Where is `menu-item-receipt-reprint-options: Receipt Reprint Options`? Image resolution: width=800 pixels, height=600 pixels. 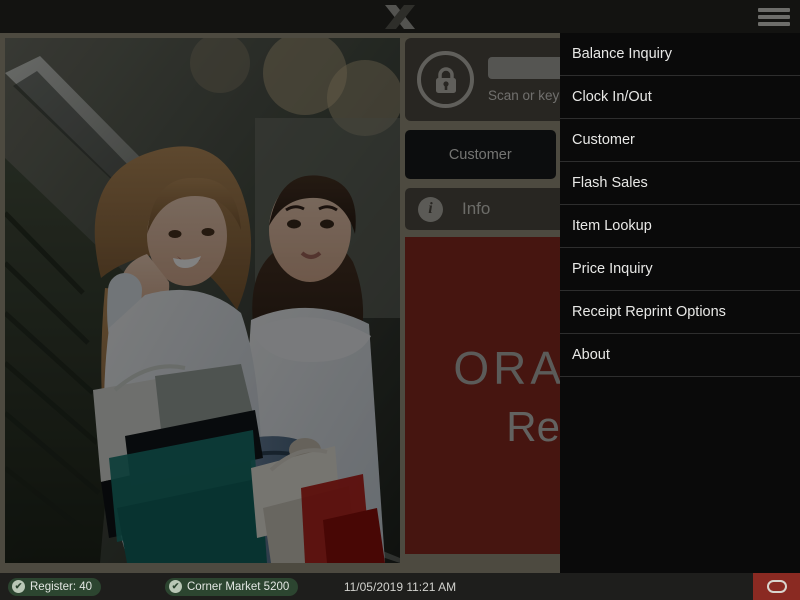 menu-item-receipt-reprint-options: Receipt Reprint Options is located at coordinates (680, 312).